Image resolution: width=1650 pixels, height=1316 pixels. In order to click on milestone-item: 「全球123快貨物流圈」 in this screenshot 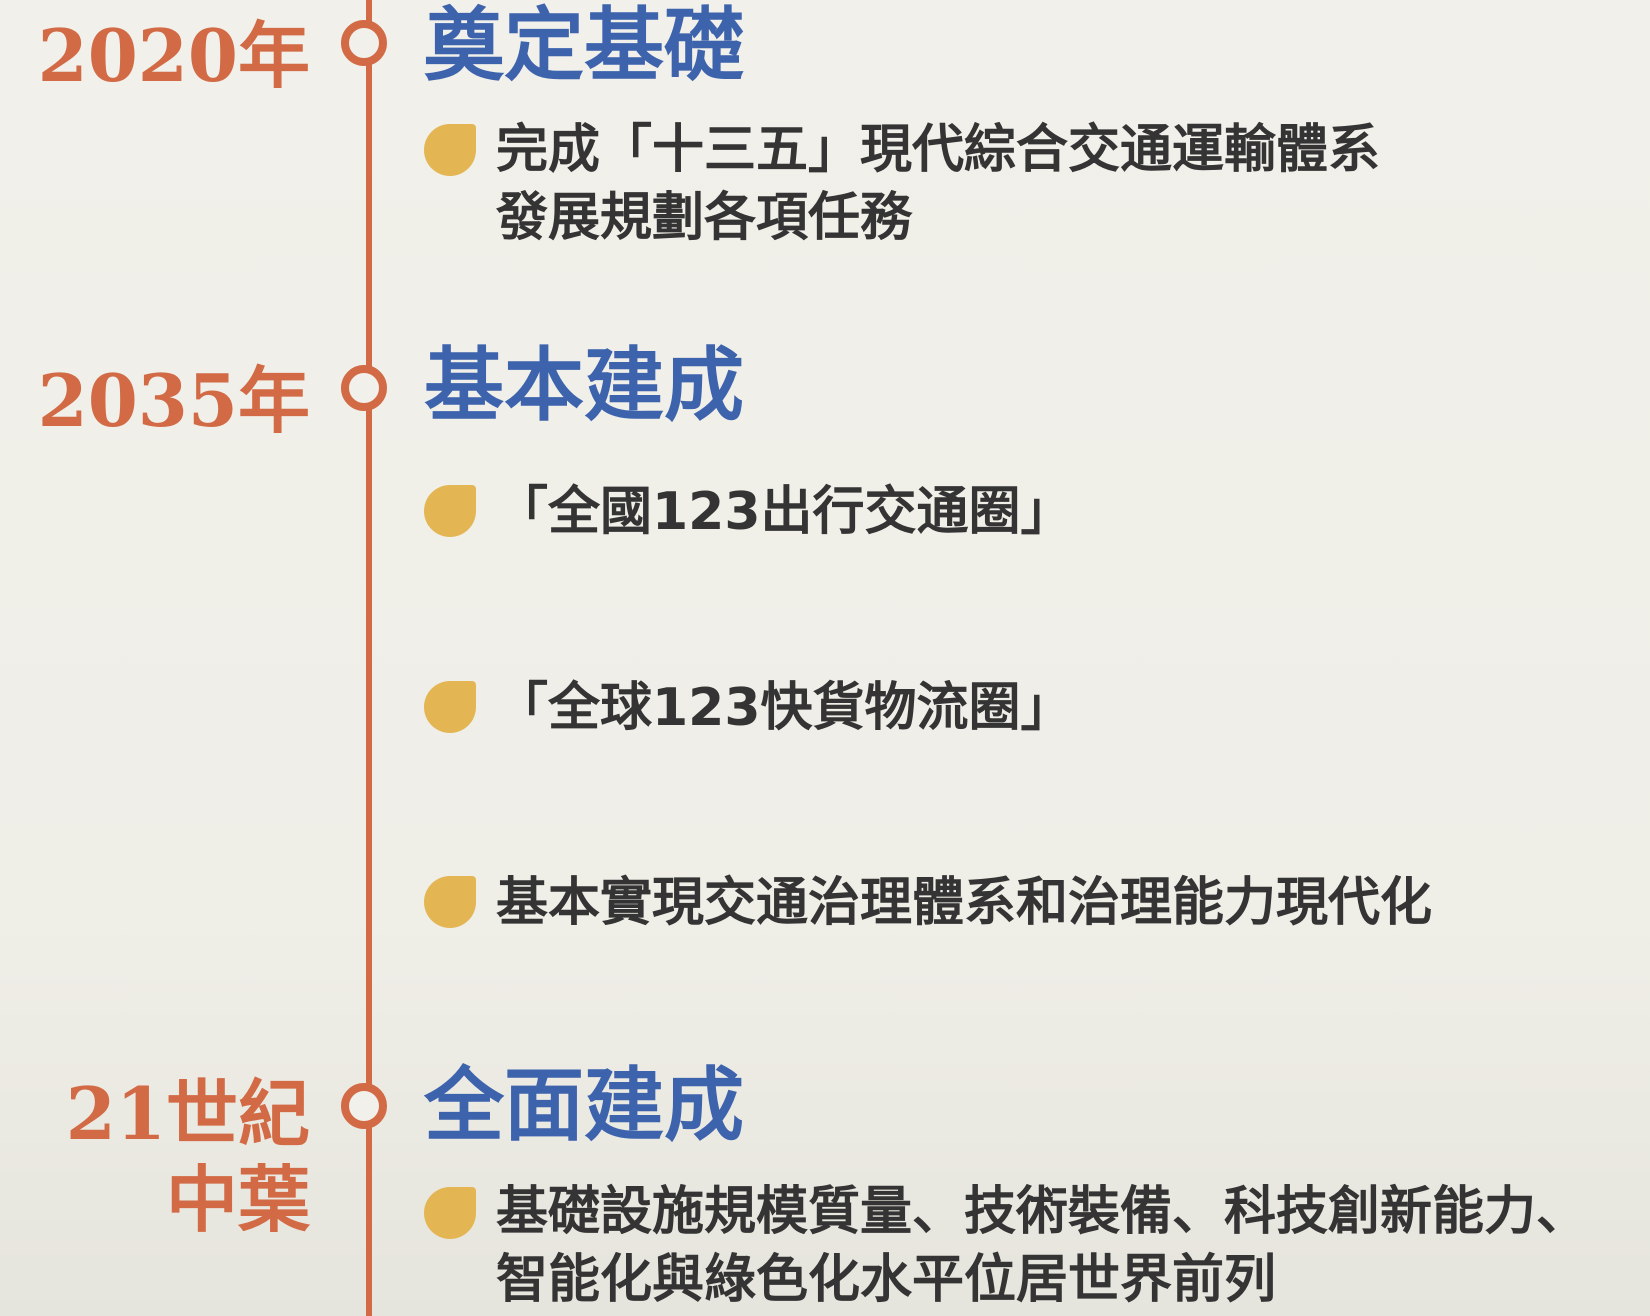, I will do `click(784, 708)`.